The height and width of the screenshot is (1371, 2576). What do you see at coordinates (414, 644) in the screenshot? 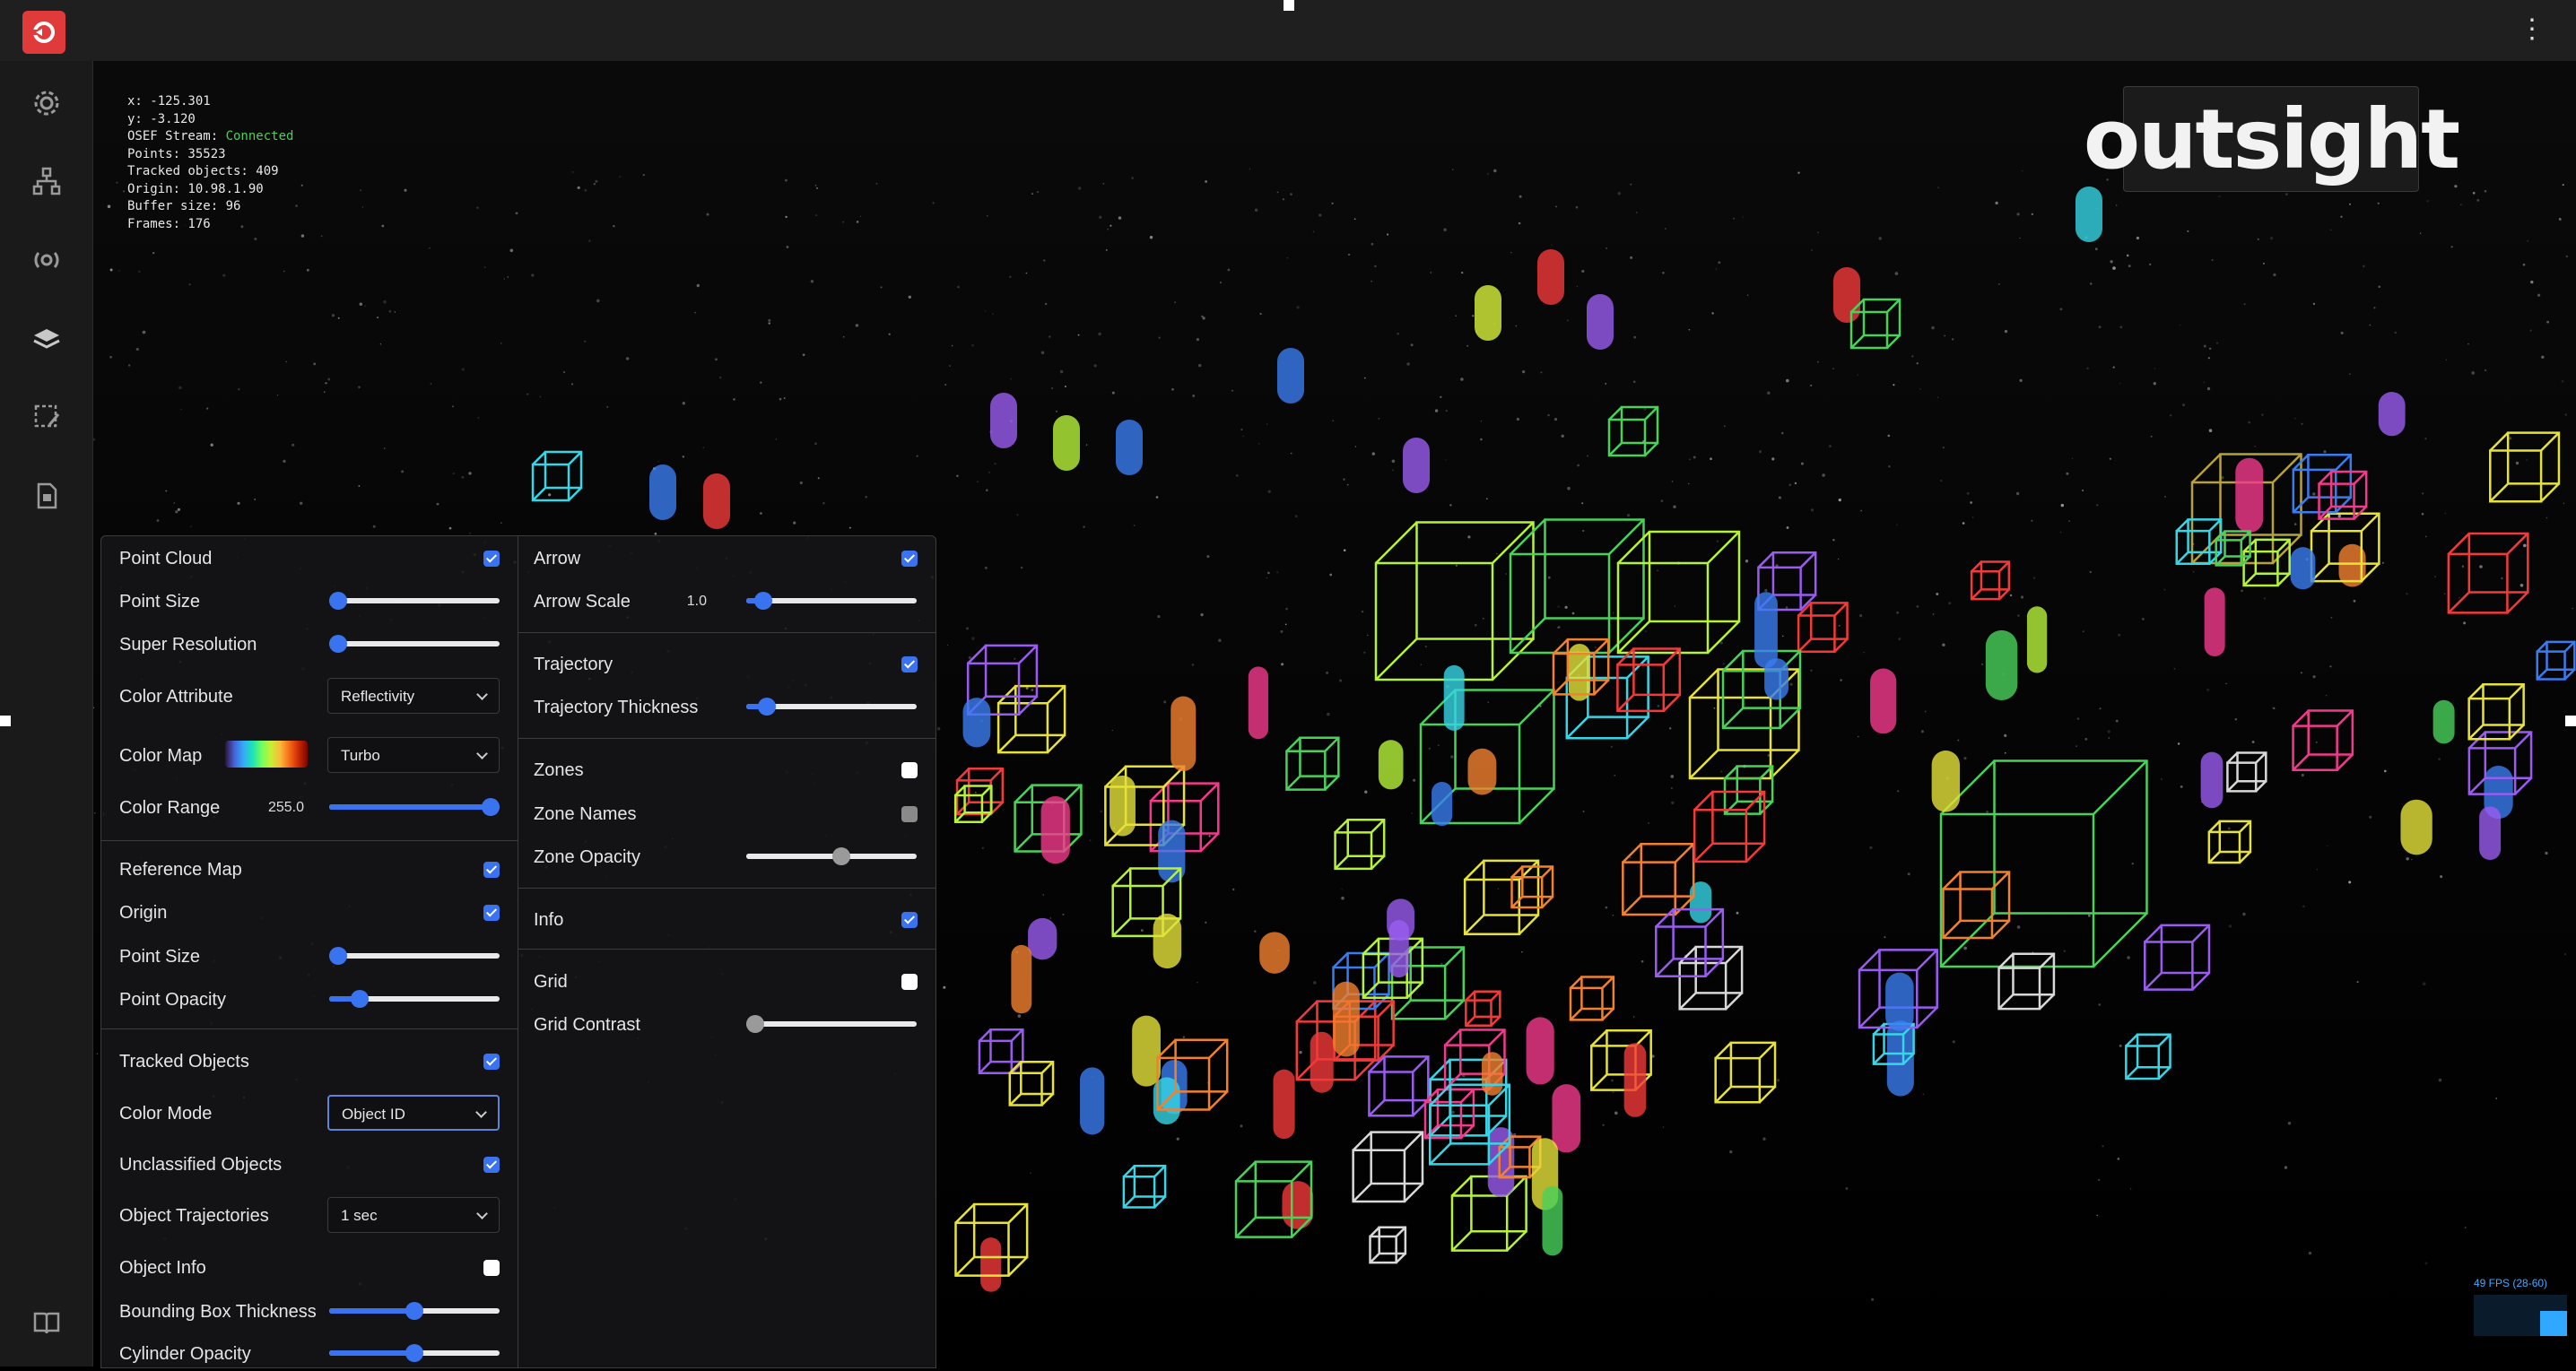
I see `super-resolution-slider` at bounding box center [414, 644].